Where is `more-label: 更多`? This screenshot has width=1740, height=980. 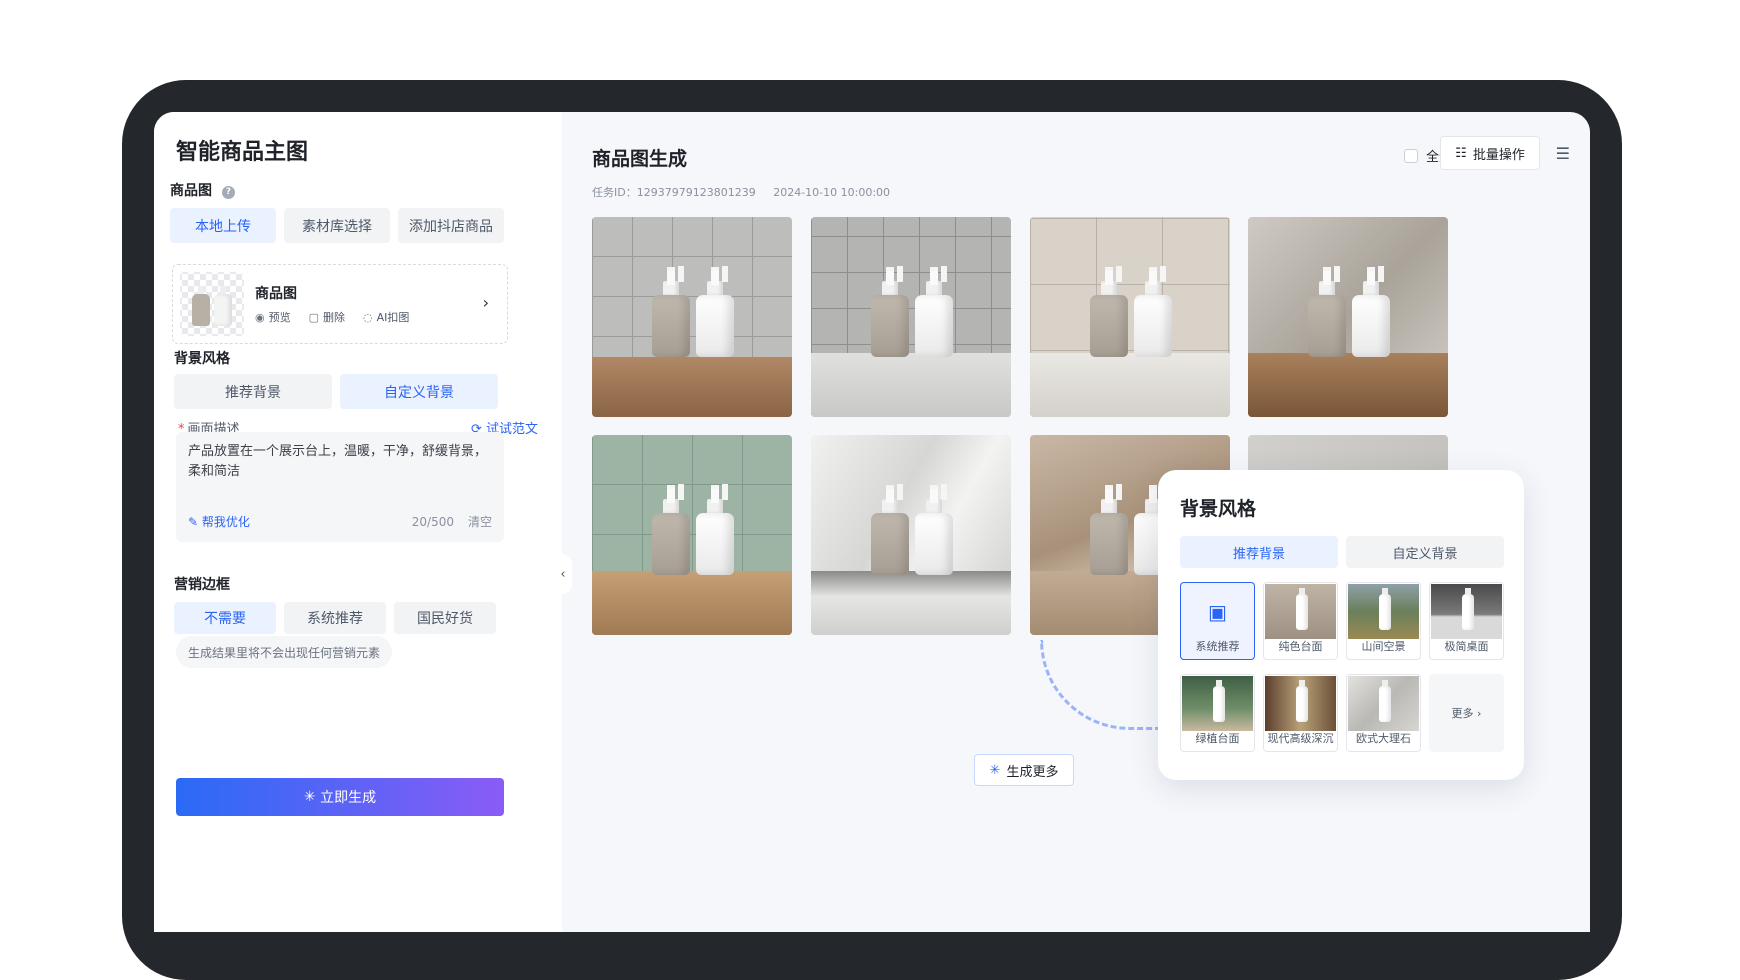
more-label: 更多 is located at coordinates (1462, 713).